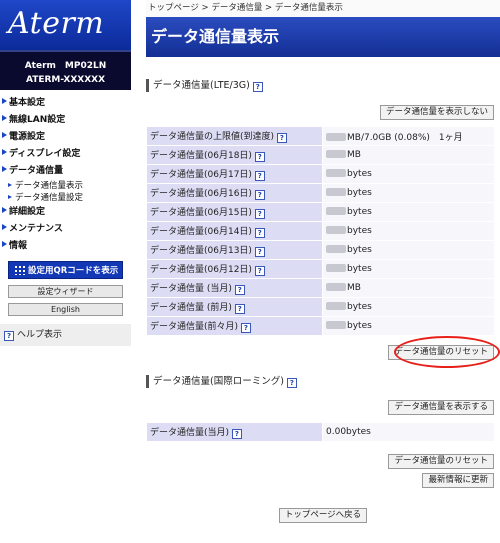 Image resolution: width=500 pixels, height=543 pixels. What do you see at coordinates (212, 137) in the screenshot?
I see `row-label-text: データ通信量の上限値(到達度)` at bounding box center [212, 137].